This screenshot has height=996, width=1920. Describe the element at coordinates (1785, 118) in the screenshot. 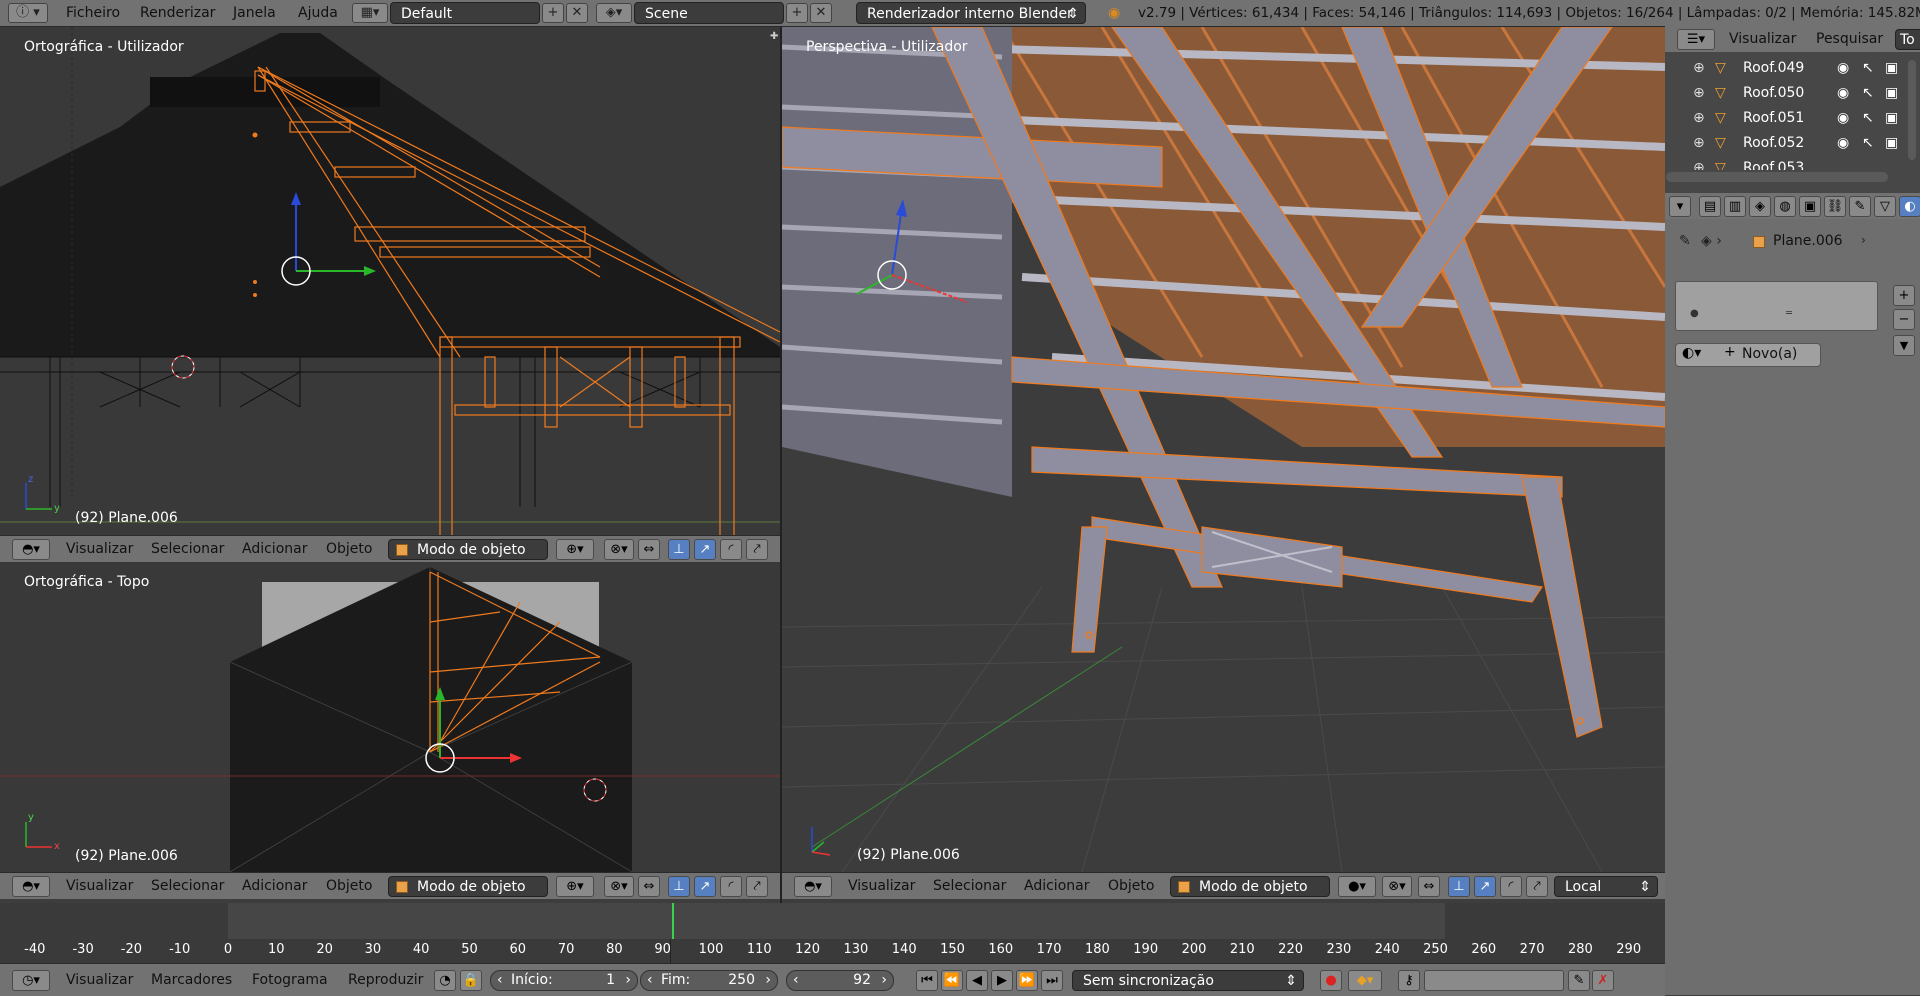

I see `outliner-item: ⊕ ▽ Roof.051 ◉ ↖ ▣` at that location.